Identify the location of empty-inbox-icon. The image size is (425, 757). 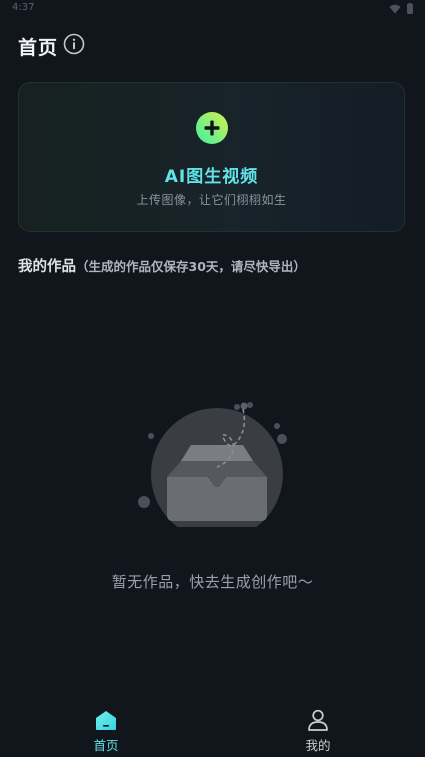
(212, 464).